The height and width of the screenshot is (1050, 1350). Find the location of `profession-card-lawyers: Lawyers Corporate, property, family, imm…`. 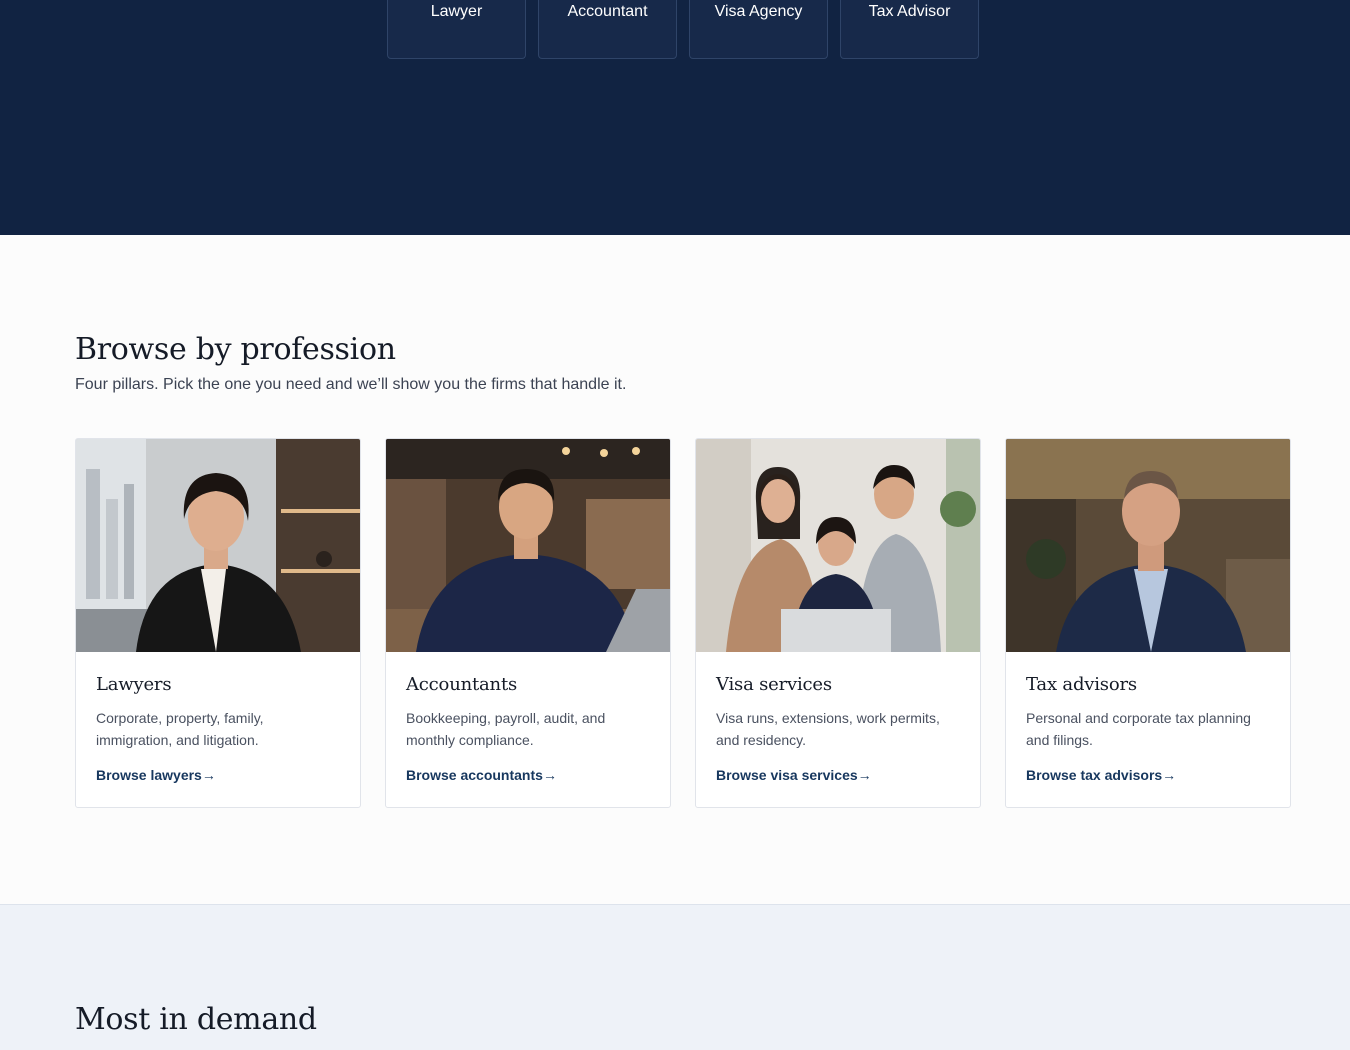

profession-card-lawyers: Lawyers Corporate, property, family, imm… is located at coordinates (218, 623).